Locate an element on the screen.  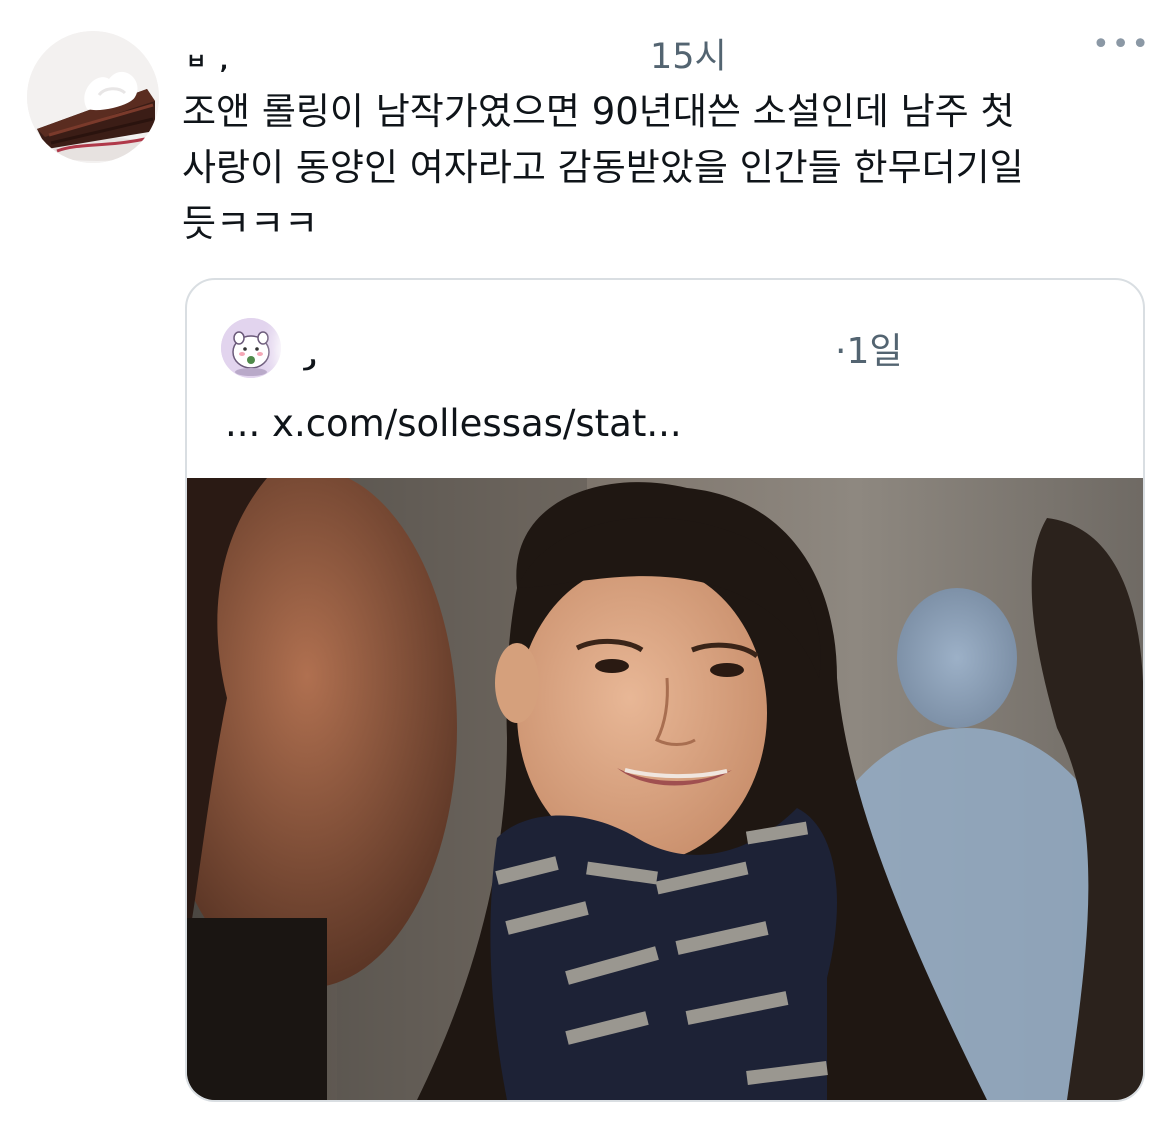
redacted-quoted-author-name is located at coordinates (567, 350).